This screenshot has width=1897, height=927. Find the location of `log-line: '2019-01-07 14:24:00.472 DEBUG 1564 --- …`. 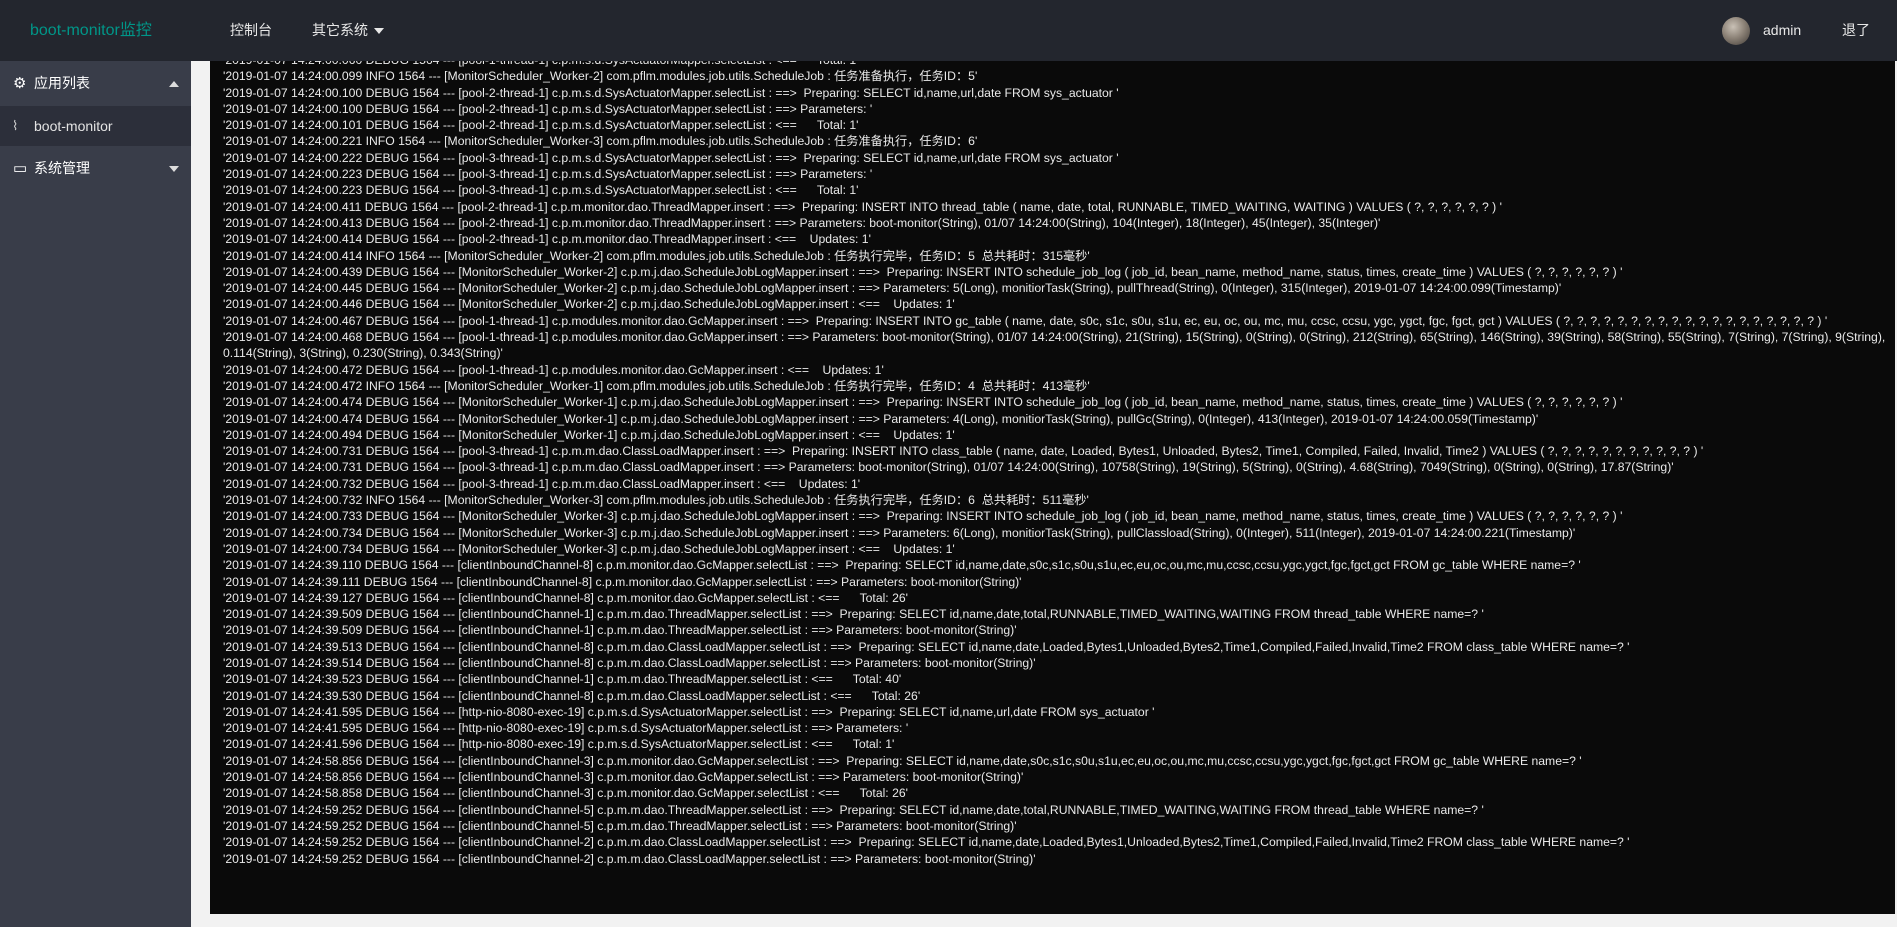

log-line: '2019-01-07 14:24:00.472 DEBUG 1564 --- … is located at coordinates (553, 369).